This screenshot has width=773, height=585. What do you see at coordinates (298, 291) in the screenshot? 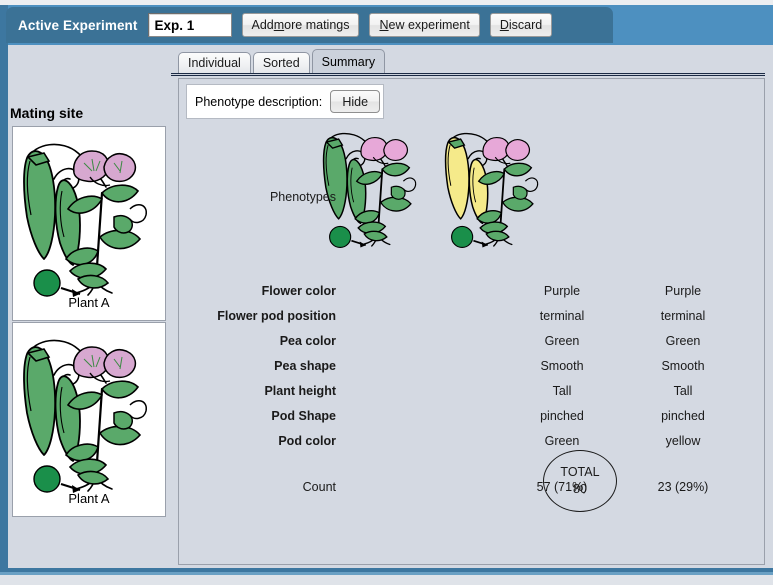
I see `row-label-flower-color: Flower color` at bounding box center [298, 291].